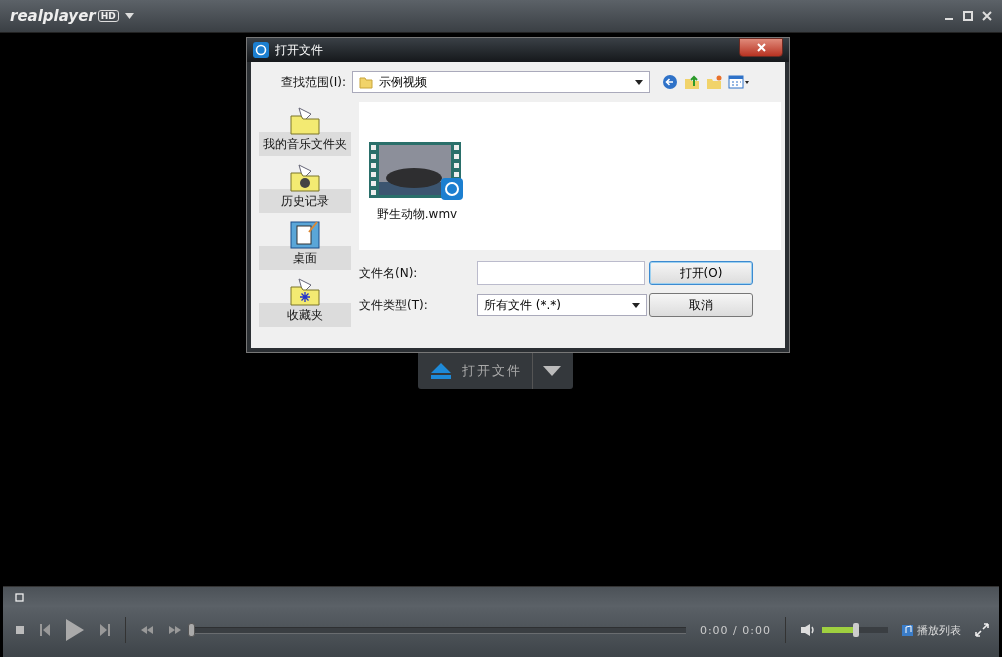  I want to click on close-button, so click(761, 47).